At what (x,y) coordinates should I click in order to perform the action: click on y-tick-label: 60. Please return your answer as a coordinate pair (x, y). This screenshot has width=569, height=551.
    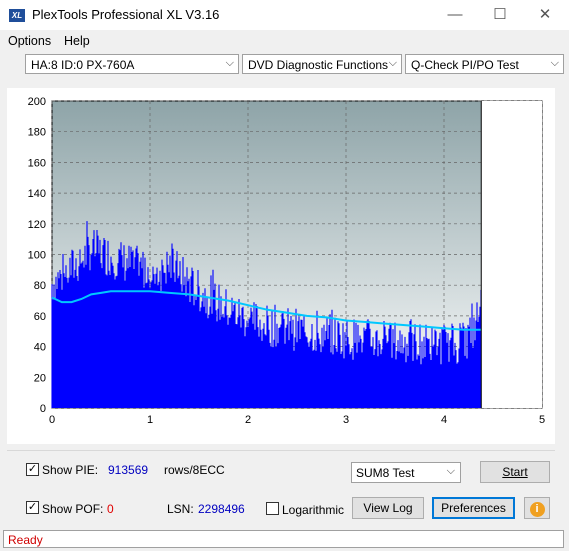
    Looking at the image, I should click on (40, 317).